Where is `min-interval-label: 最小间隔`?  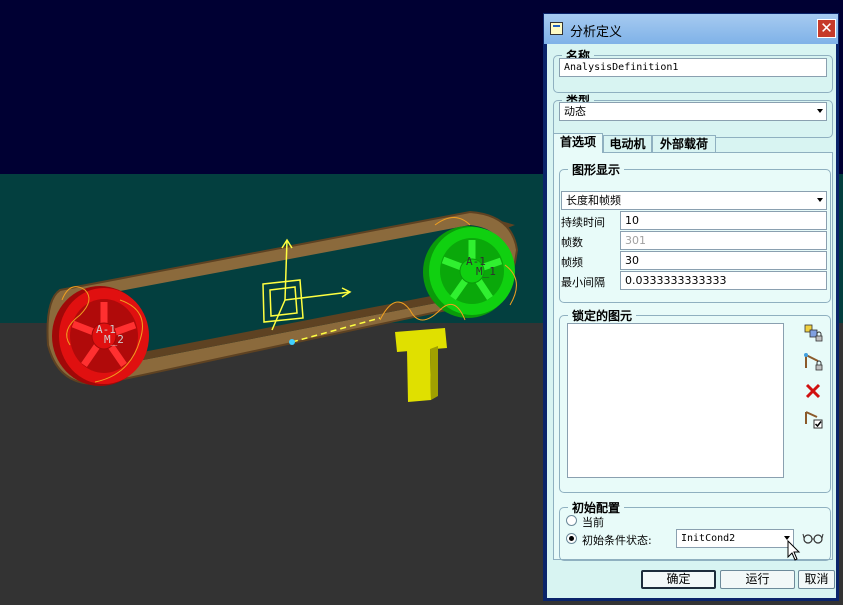
min-interval-label: 最小间隔 is located at coordinates (583, 282).